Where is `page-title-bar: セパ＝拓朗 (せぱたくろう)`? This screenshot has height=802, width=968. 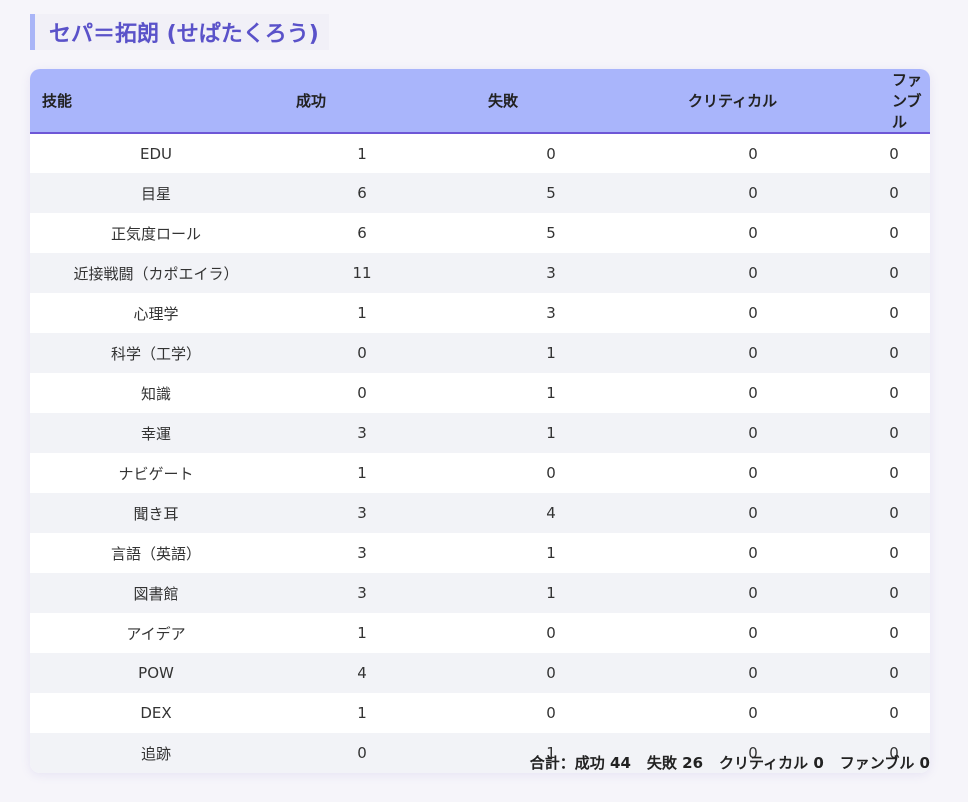
page-title-bar: セパ＝拓朗 (せぱたくろう) is located at coordinates (179, 32).